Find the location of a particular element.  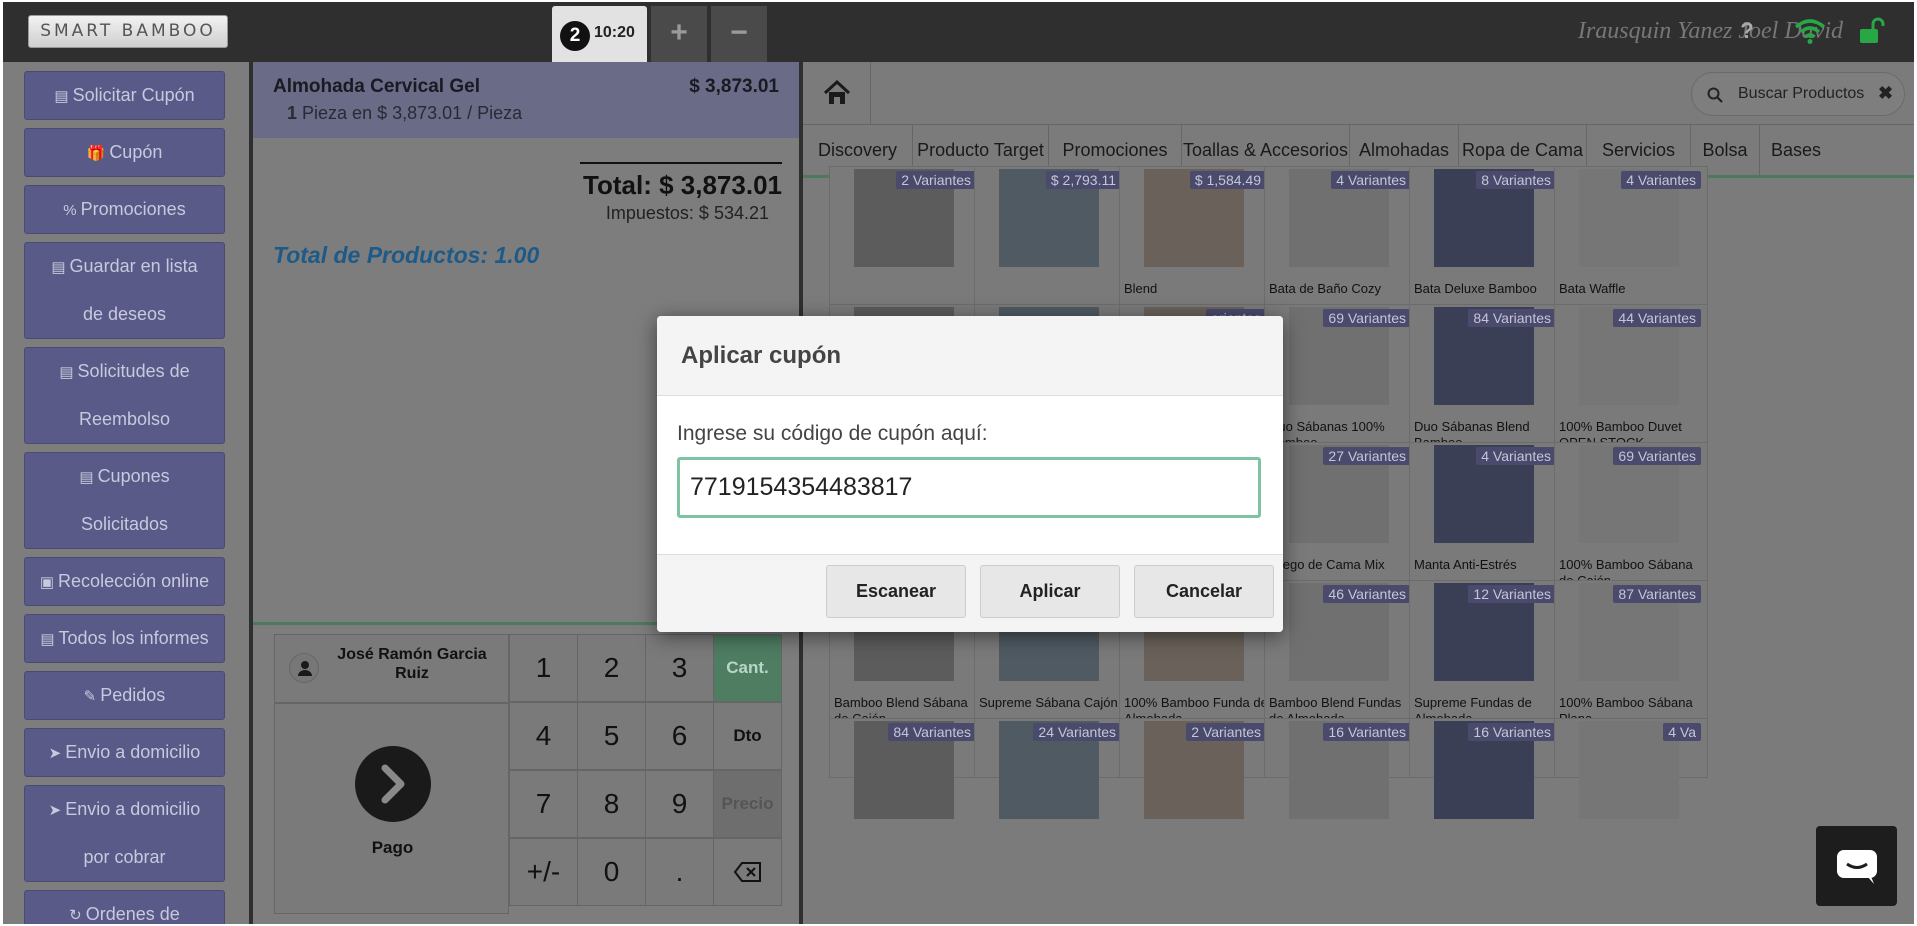

requested-coupons-button: ▤ Cupones Solicitados is located at coordinates (124, 500).